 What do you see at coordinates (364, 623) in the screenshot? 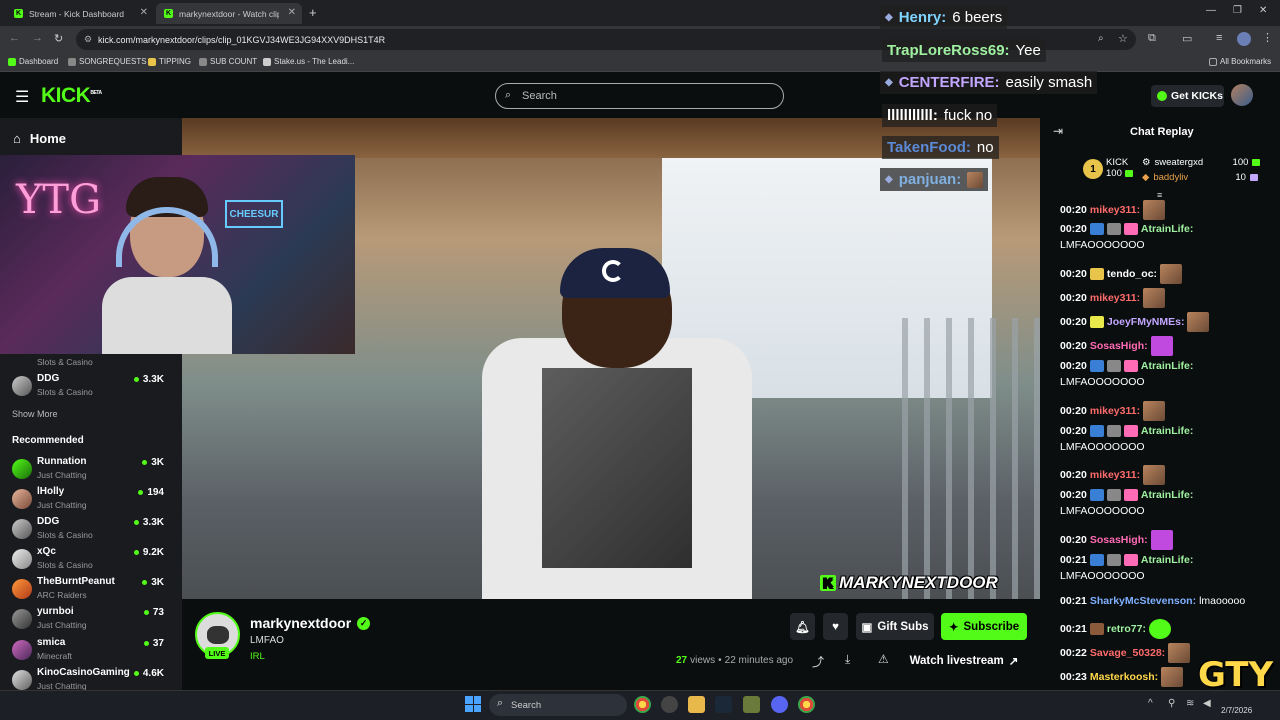
I see `verified-badge-icon: ✓` at bounding box center [364, 623].